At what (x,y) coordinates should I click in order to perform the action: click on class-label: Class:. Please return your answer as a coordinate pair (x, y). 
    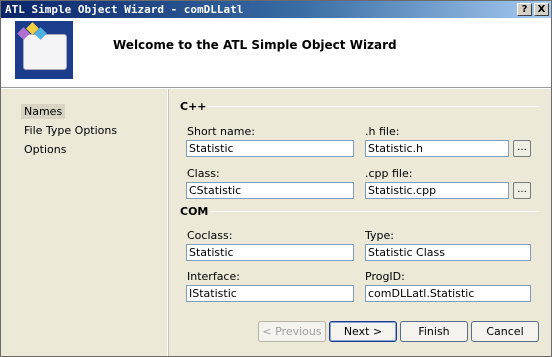
    Looking at the image, I should click on (203, 173).